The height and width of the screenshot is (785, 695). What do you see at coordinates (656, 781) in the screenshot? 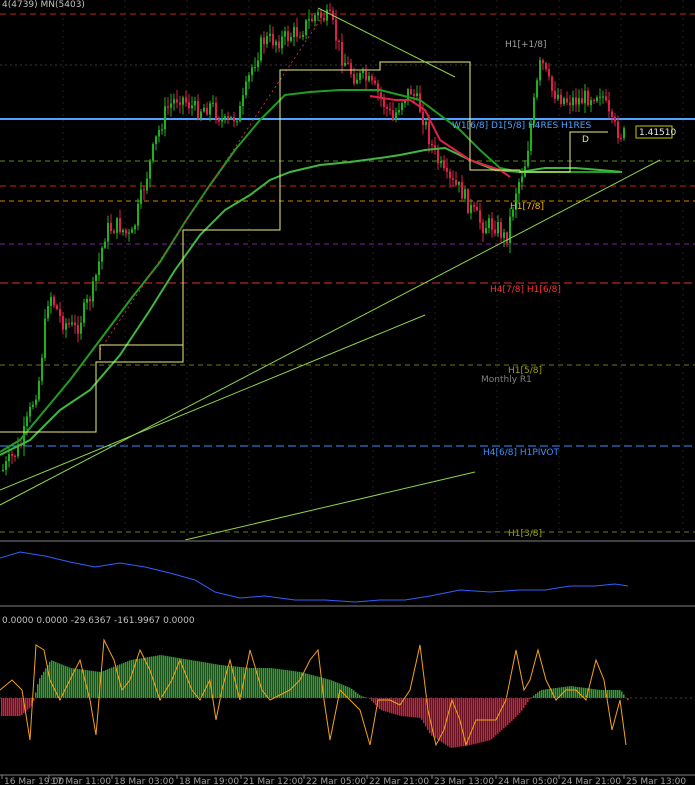
I see `time-tick-label: 25 Mar 13:00` at bounding box center [656, 781].